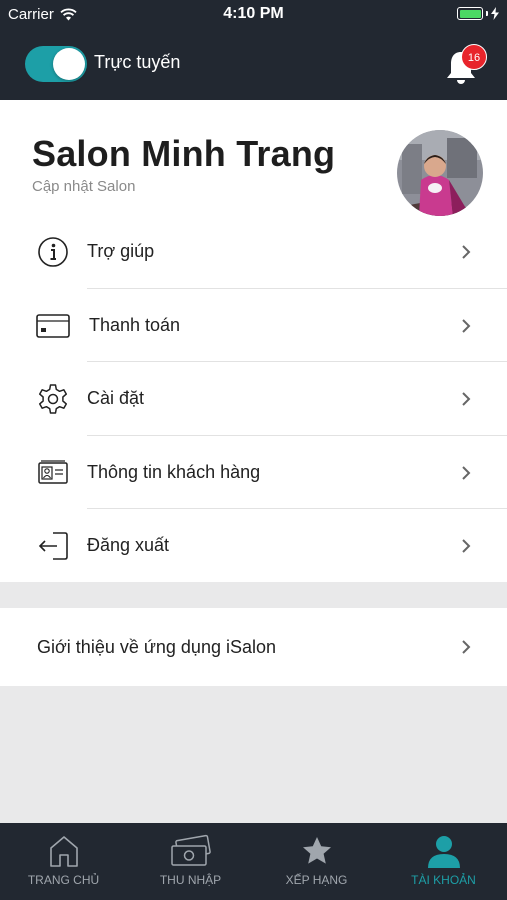 This screenshot has height=900, width=507. Describe the element at coordinates (190, 850) in the screenshot. I see `money-icon` at that location.